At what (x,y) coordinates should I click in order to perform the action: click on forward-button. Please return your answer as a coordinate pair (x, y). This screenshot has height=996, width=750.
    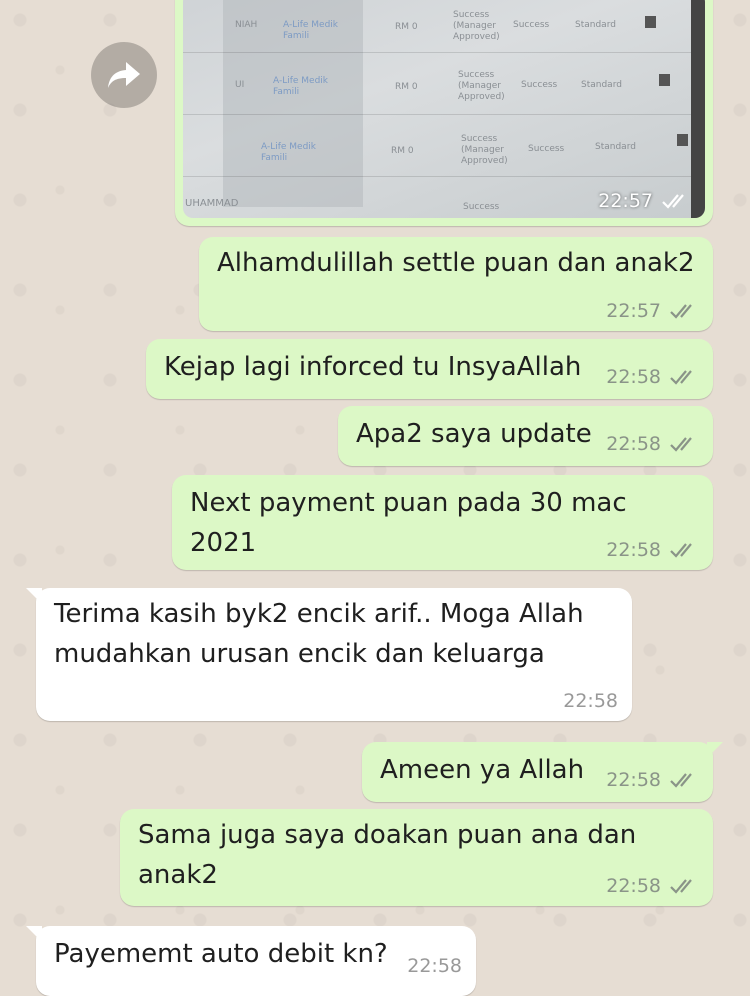
    Looking at the image, I should click on (124, 75).